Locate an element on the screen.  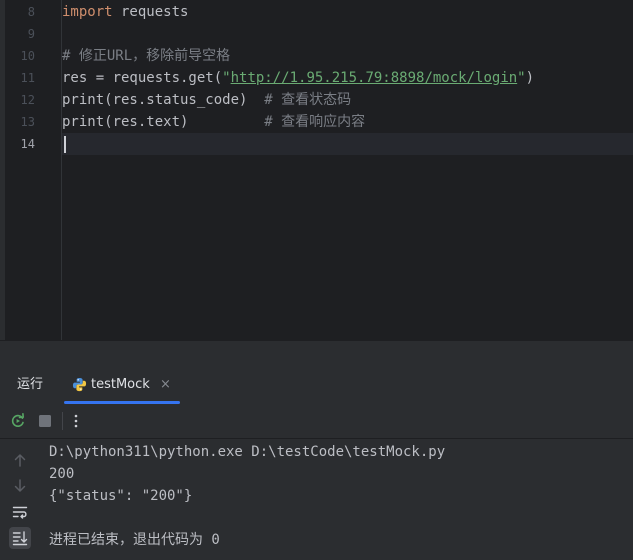
code-comment: # 修正URL，移除前导空格 is located at coordinates (146, 56).